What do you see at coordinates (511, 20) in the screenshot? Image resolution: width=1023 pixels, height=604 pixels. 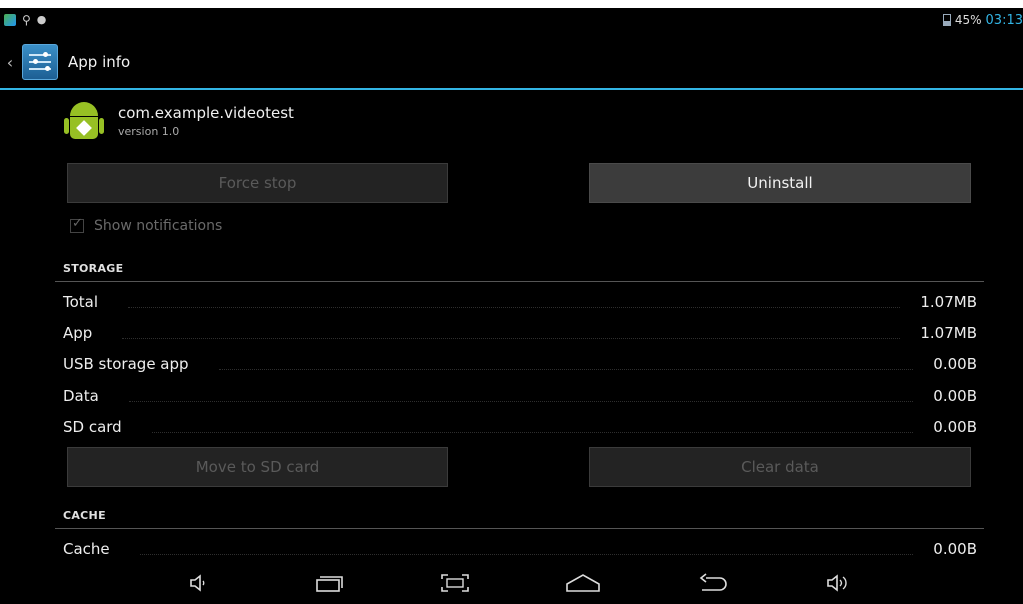 I see `status-bar: ⚲ ● 45% 03:13` at bounding box center [511, 20].